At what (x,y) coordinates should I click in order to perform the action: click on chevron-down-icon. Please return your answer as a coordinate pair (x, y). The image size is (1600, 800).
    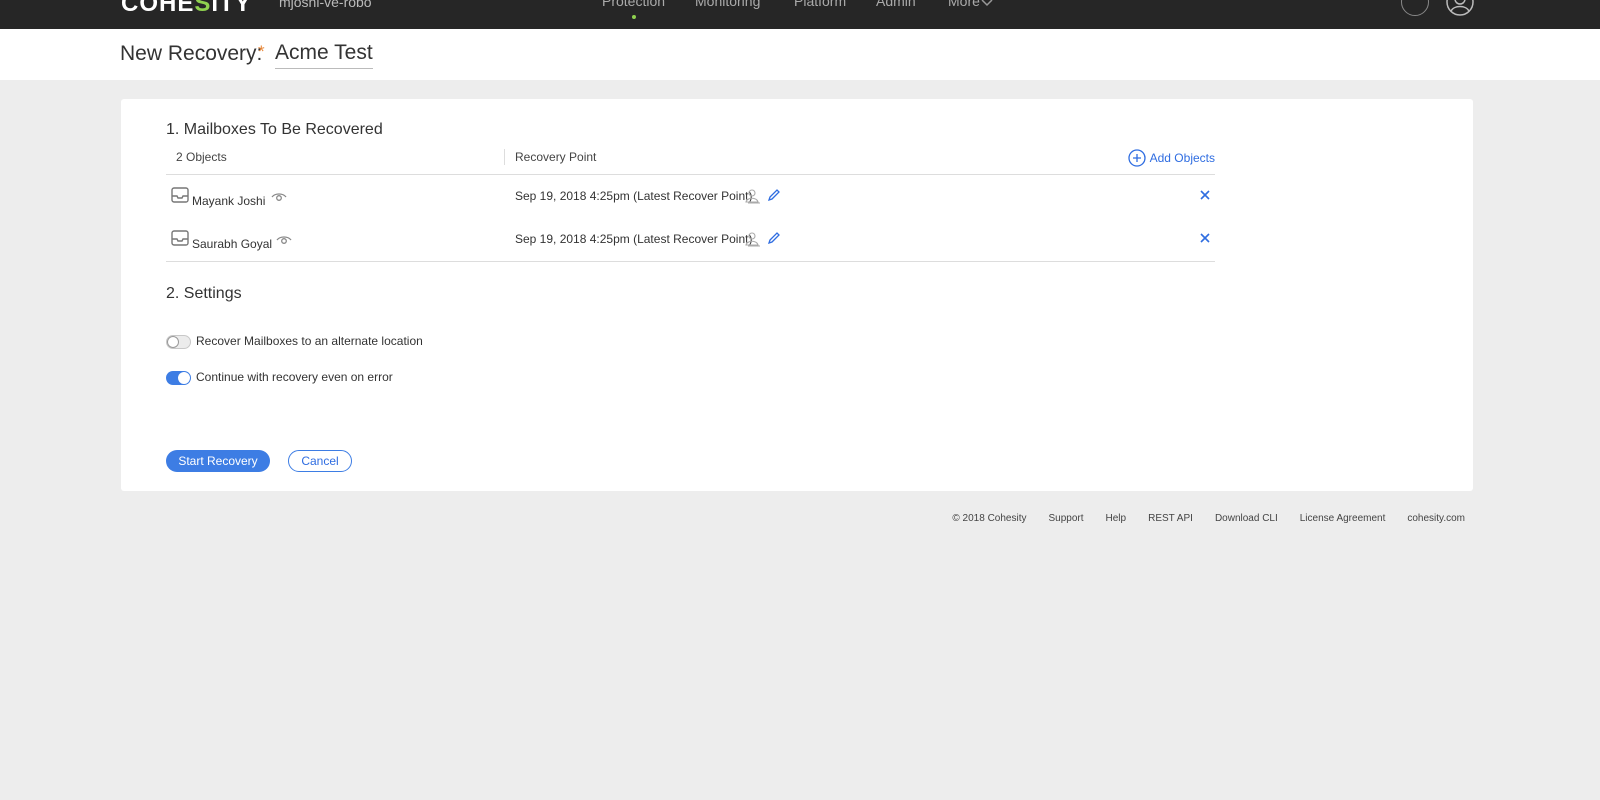
    Looking at the image, I should click on (987, 4).